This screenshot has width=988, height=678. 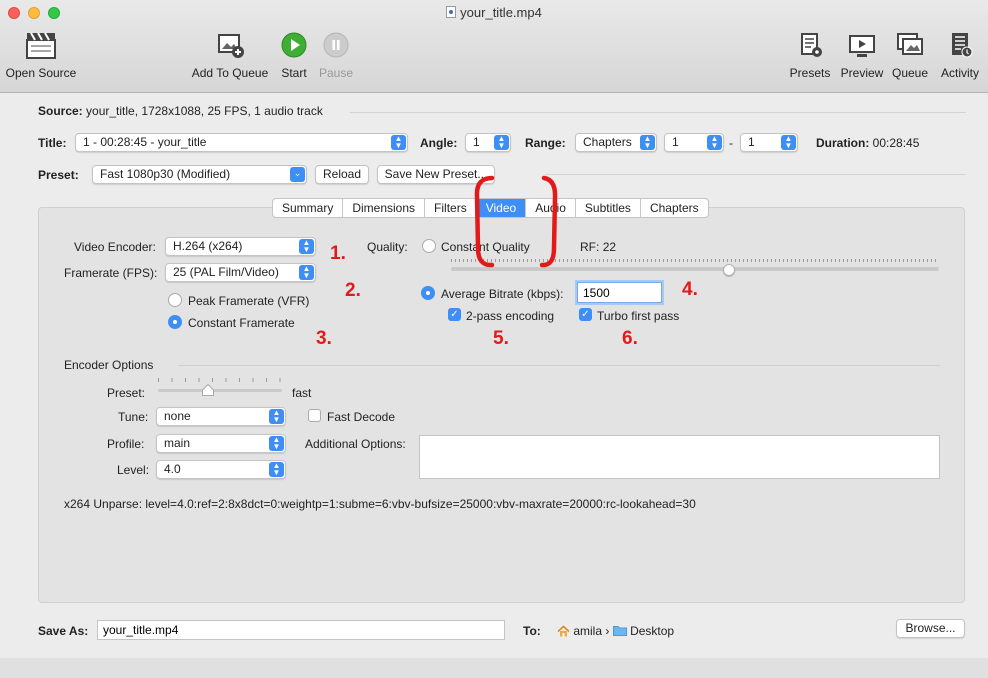 I want to click on to-label: To:, so click(x=532, y=631).